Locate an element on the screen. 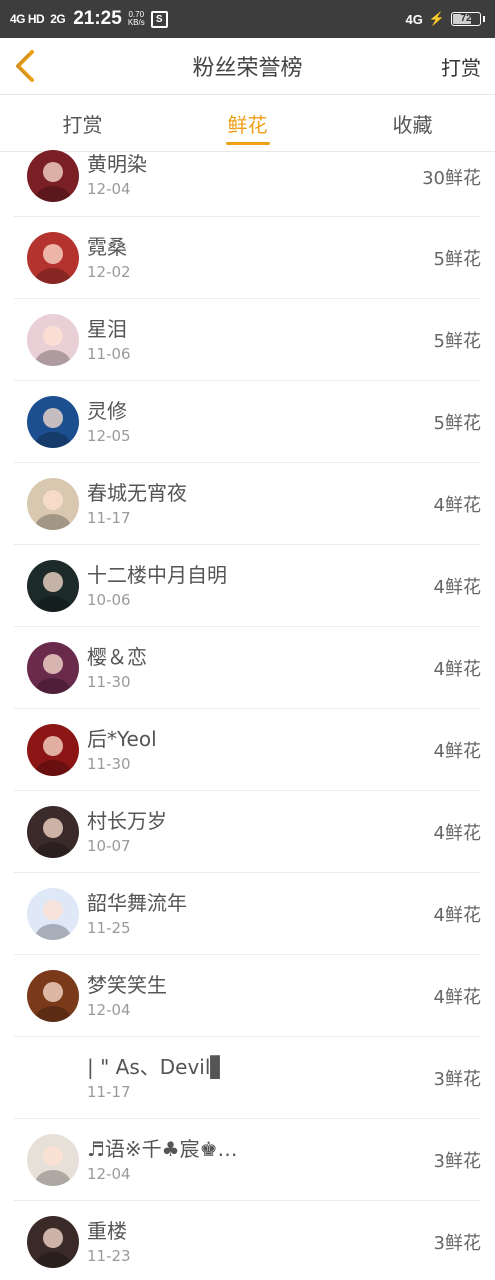 This screenshot has height=1280, width=495. fan-info: 十二楼中月自明 10-06 is located at coordinates (260, 586).